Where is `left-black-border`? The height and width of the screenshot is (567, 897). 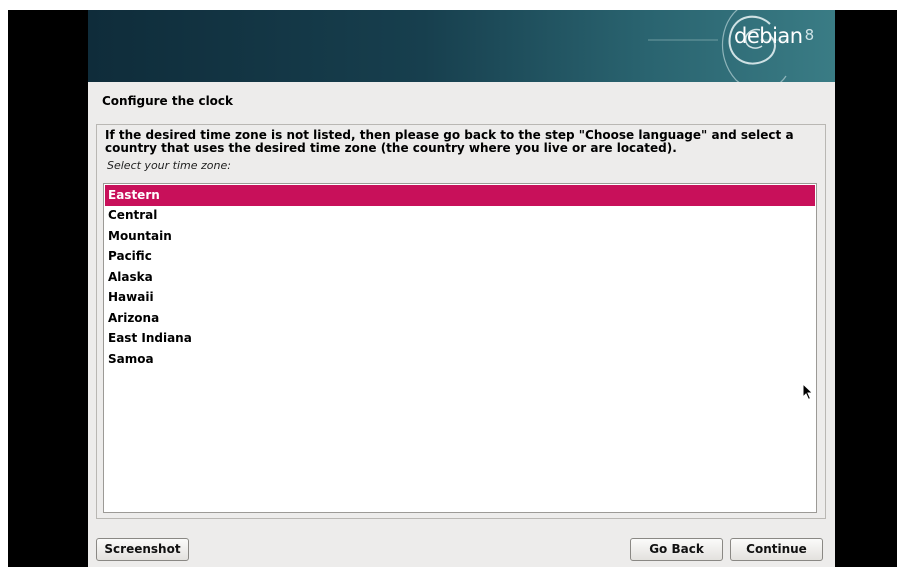 left-black-border is located at coordinates (48, 288).